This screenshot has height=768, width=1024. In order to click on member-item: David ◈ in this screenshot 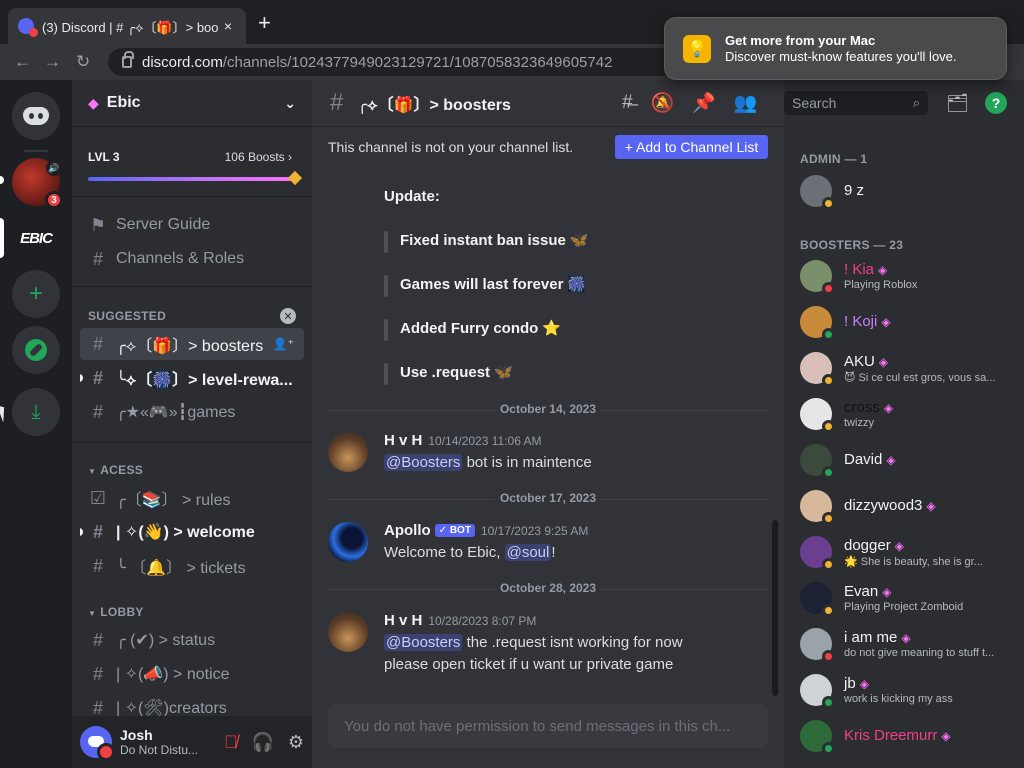, I will do `click(904, 460)`.